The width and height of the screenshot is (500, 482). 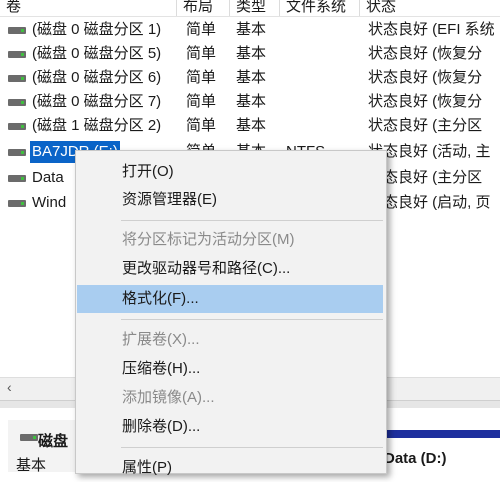 What do you see at coordinates (429, 151) in the screenshot?
I see `volume-status: 状态良好 (活动, 主` at bounding box center [429, 151].